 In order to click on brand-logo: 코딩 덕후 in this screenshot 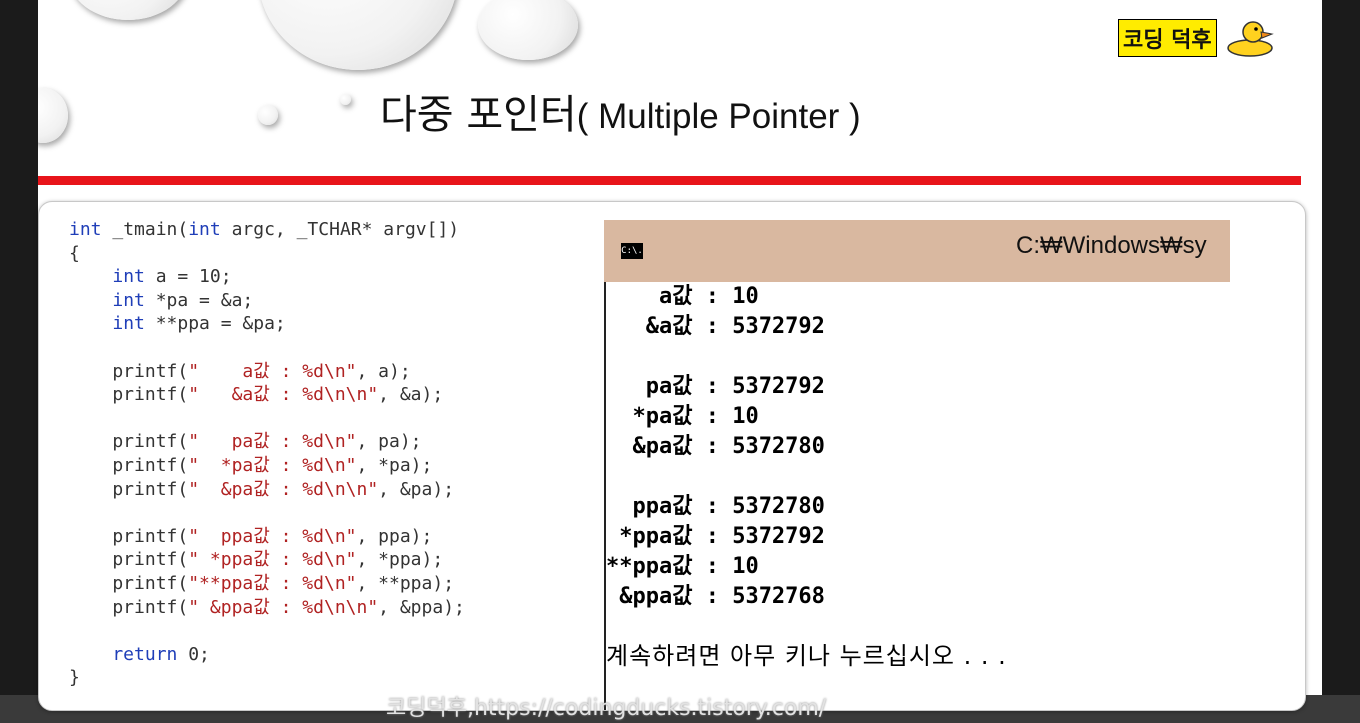, I will do `click(1196, 38)`.